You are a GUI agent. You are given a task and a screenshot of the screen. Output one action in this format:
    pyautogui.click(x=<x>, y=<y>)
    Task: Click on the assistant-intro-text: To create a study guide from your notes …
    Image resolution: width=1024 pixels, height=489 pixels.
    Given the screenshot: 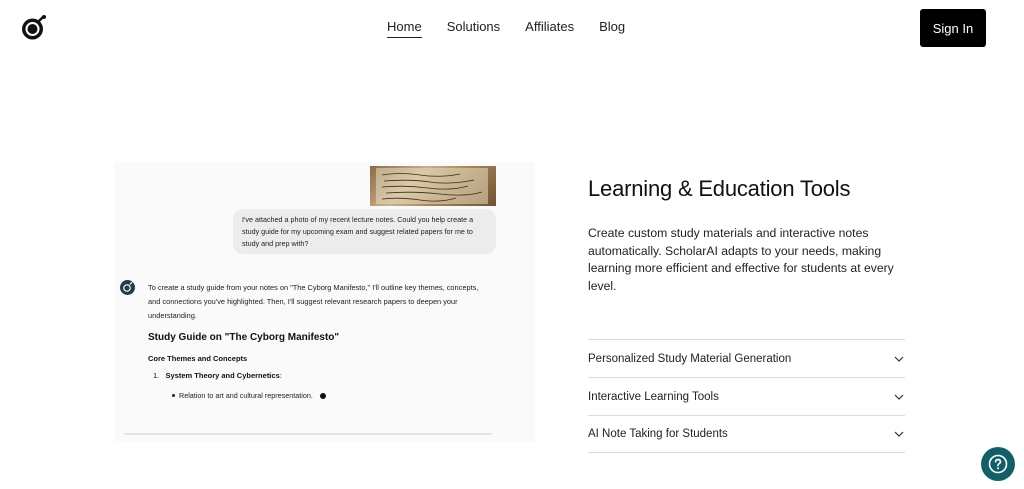 What is the action you would take?
    pyautogui.click(x=313, y=301)
    